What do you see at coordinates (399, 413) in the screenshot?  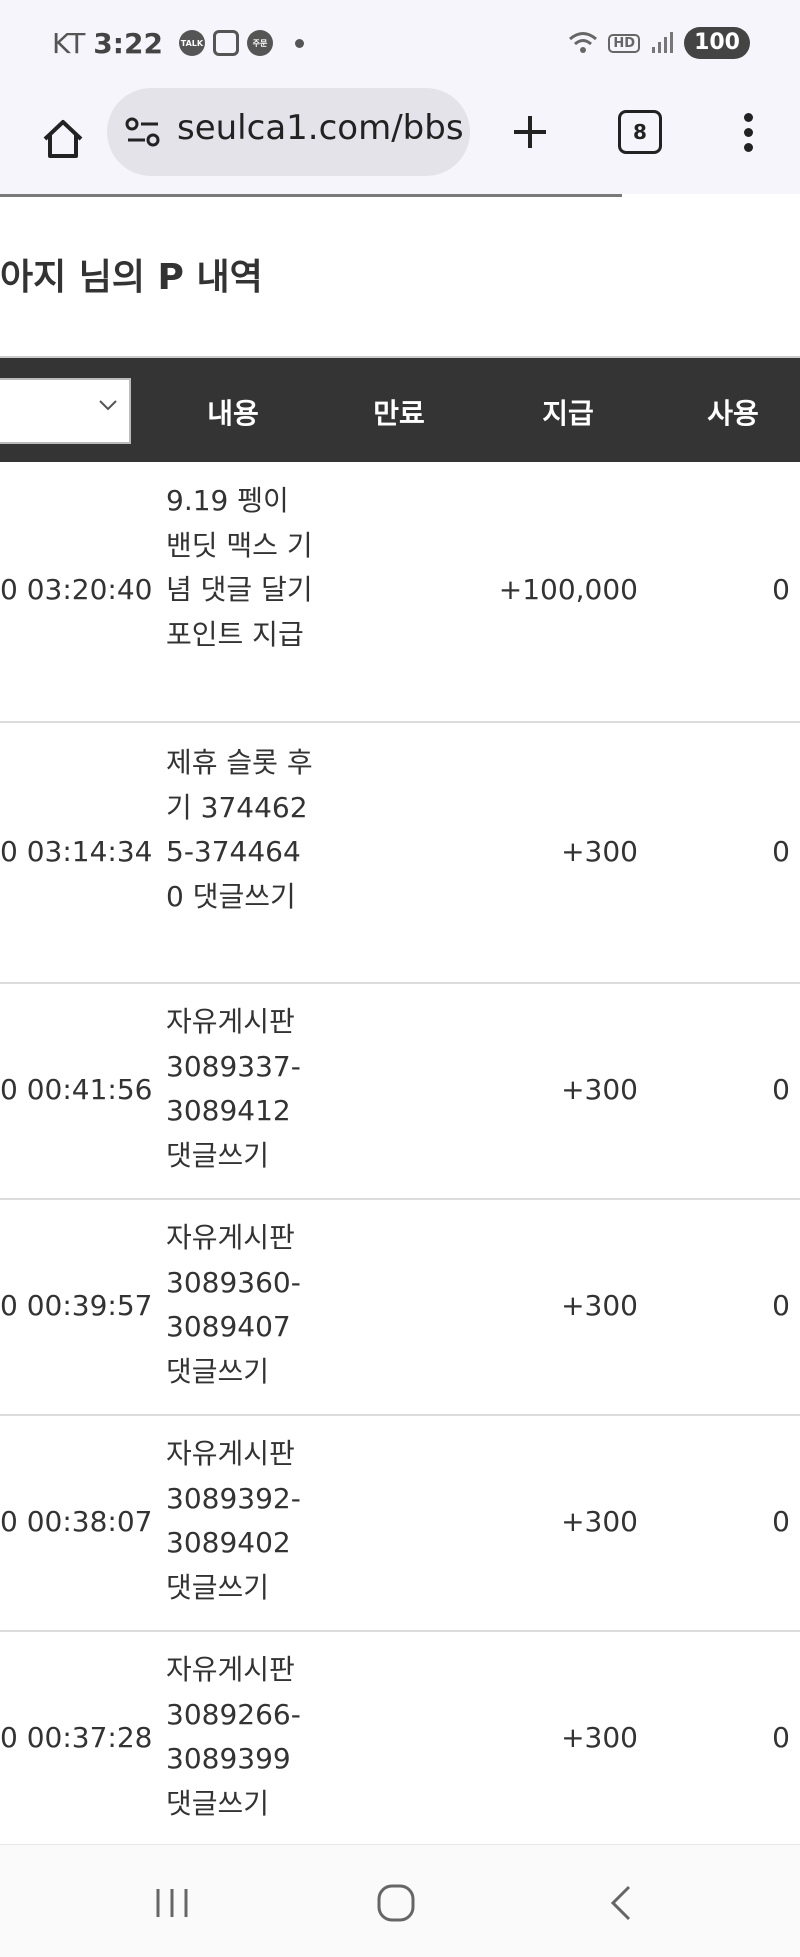 I see `header-expire: 만료` at bounding box center [399, 413].